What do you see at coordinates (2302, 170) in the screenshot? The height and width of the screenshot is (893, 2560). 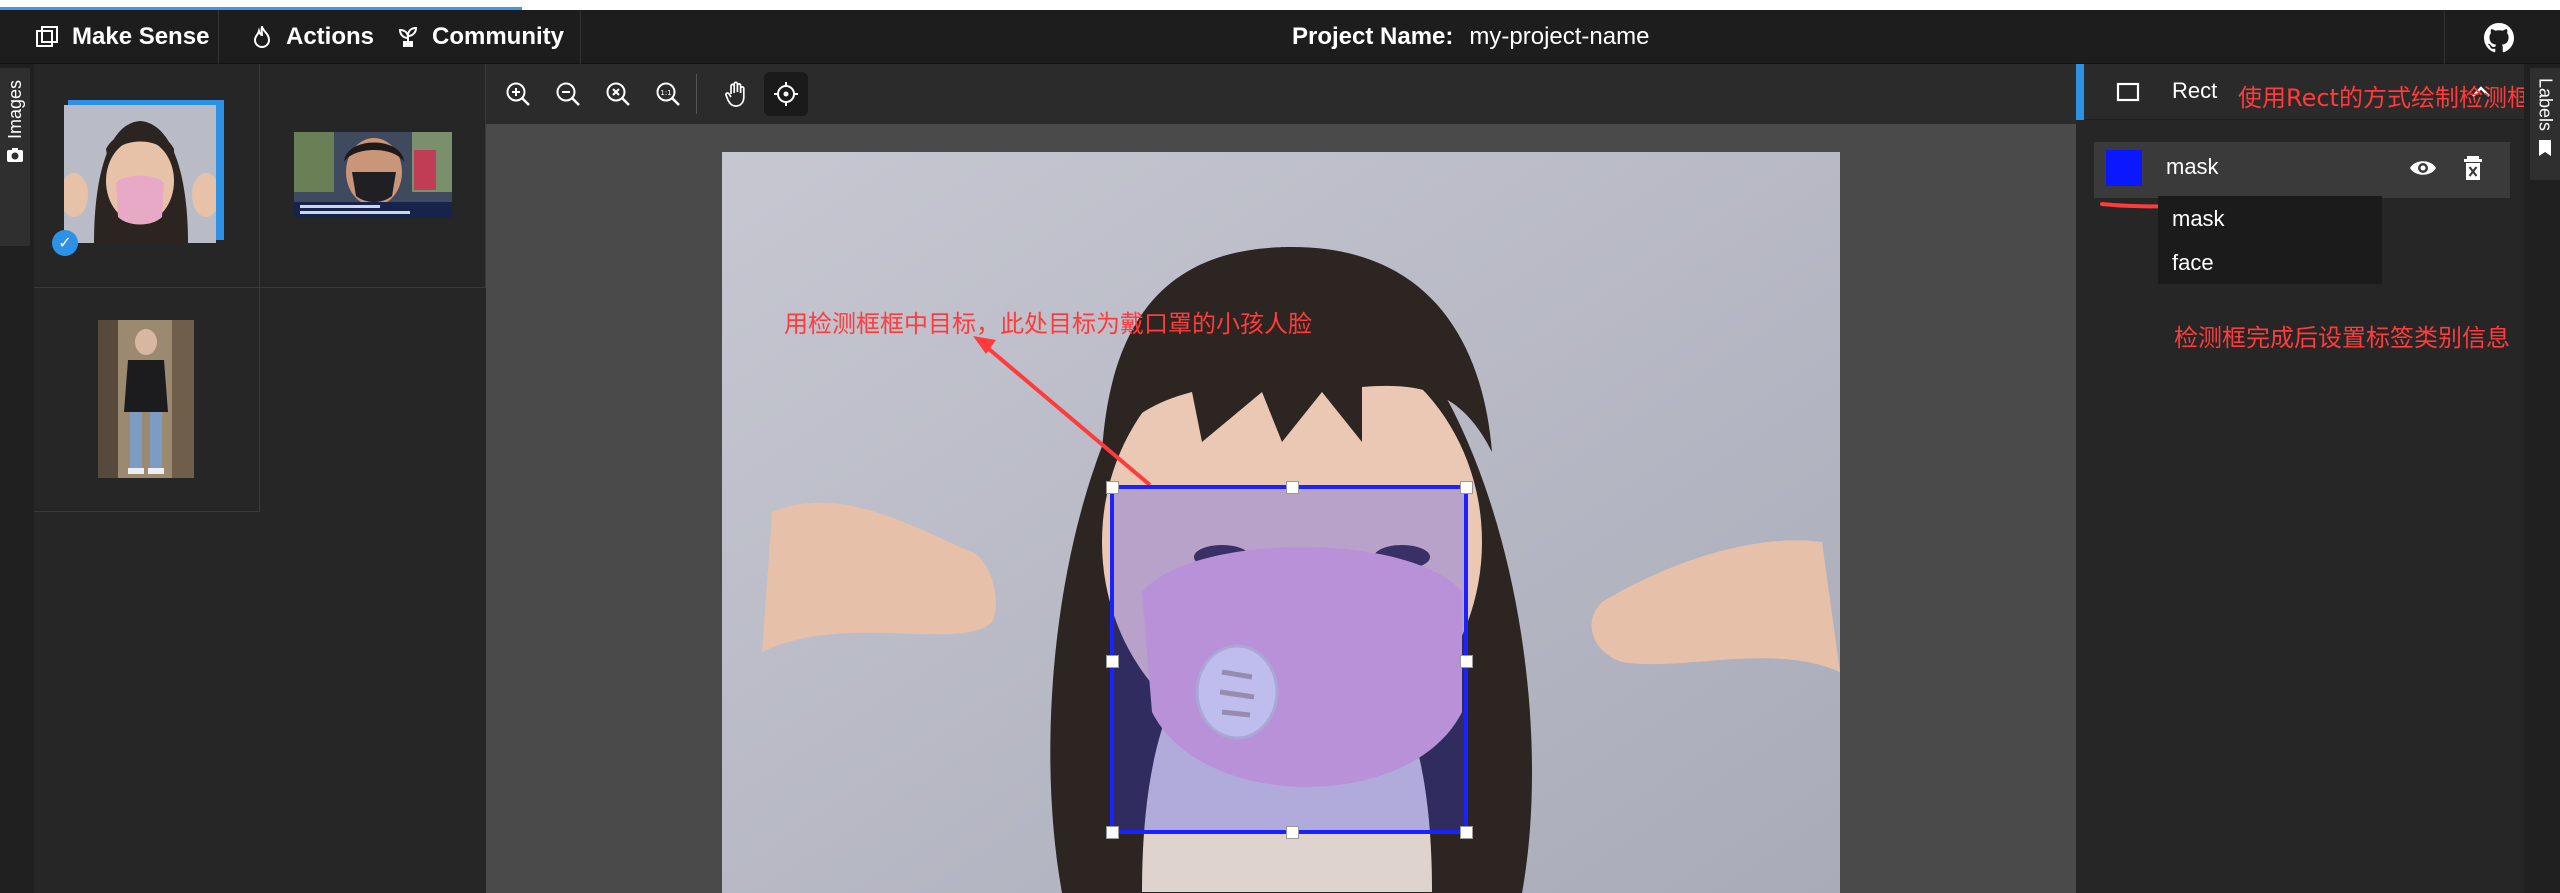 I see `label-row` at bounding box center [2302, 170].